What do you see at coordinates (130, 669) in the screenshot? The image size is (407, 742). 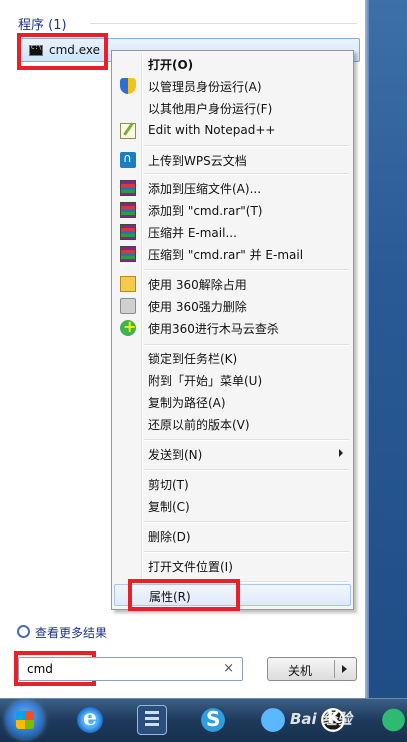 I see `search-input: cmd ×` at bounding box center [130, 669].